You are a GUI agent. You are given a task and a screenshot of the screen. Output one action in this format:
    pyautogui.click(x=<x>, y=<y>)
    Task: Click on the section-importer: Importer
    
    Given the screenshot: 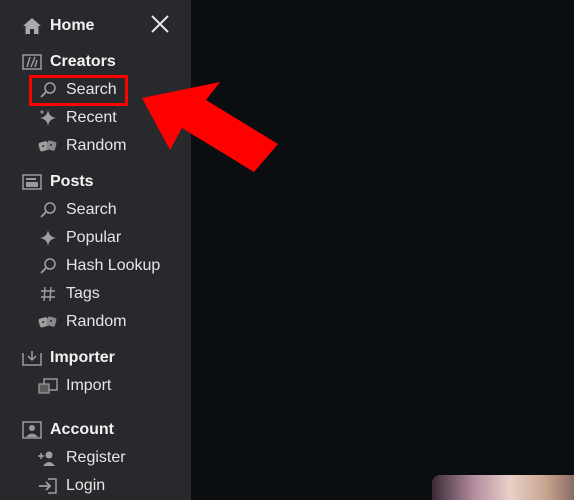 What is the action you would take?
    pyautogui.click(x=95, y=358)
    